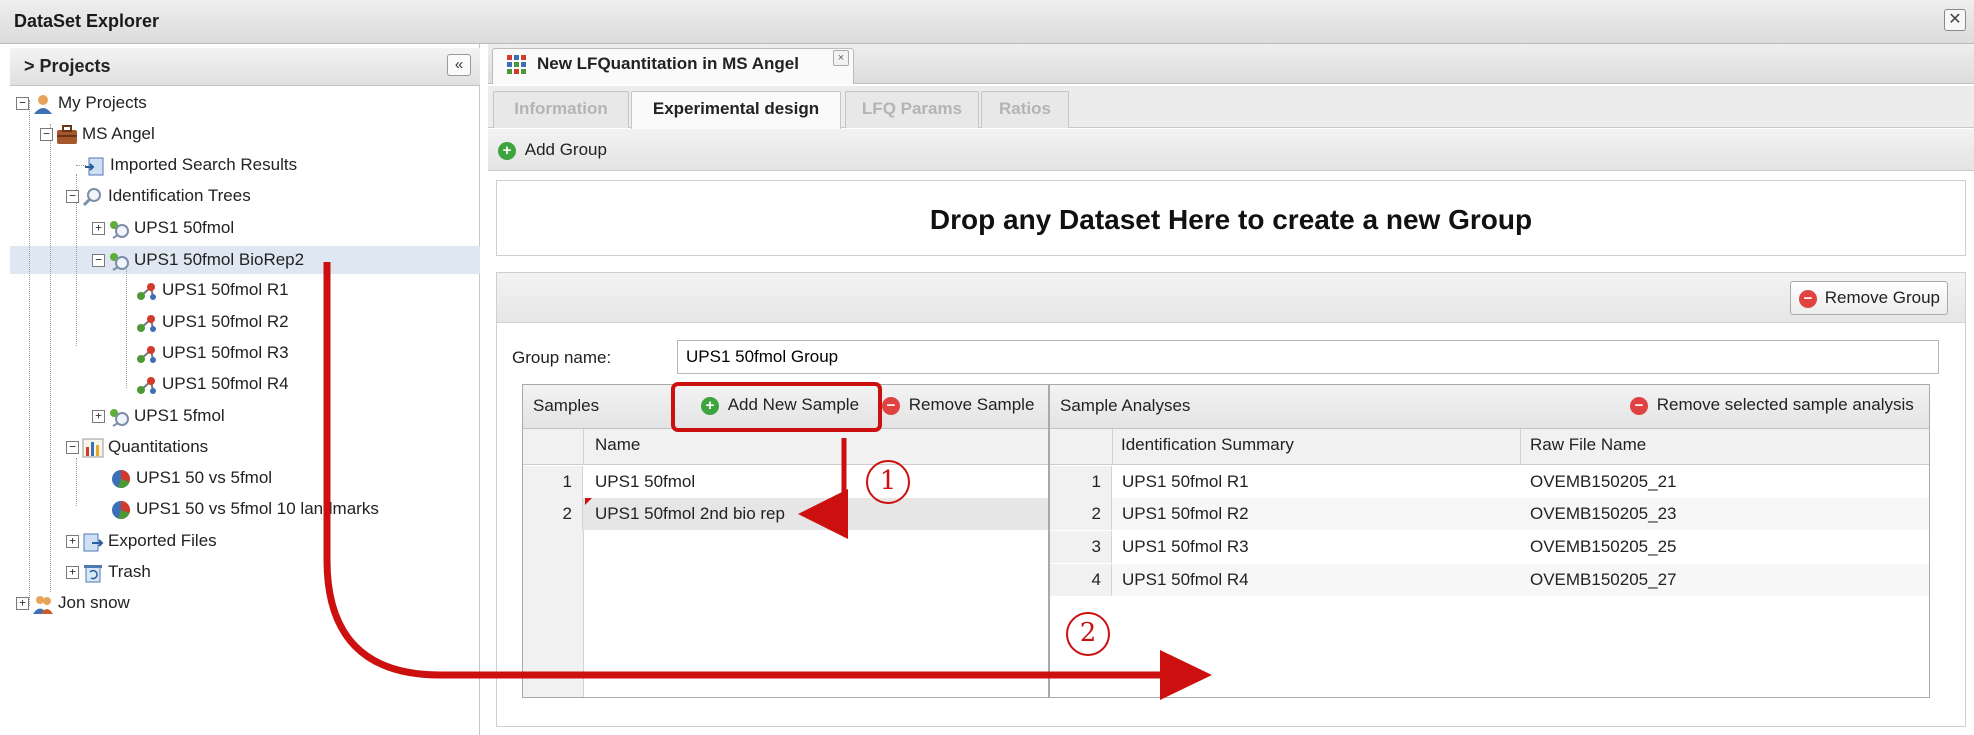 The width and height of the screenshot is (1974, 735). Describe the element at coordinates (1955, 20) in the screenshot. I see `close-icon: ✕` at that location.